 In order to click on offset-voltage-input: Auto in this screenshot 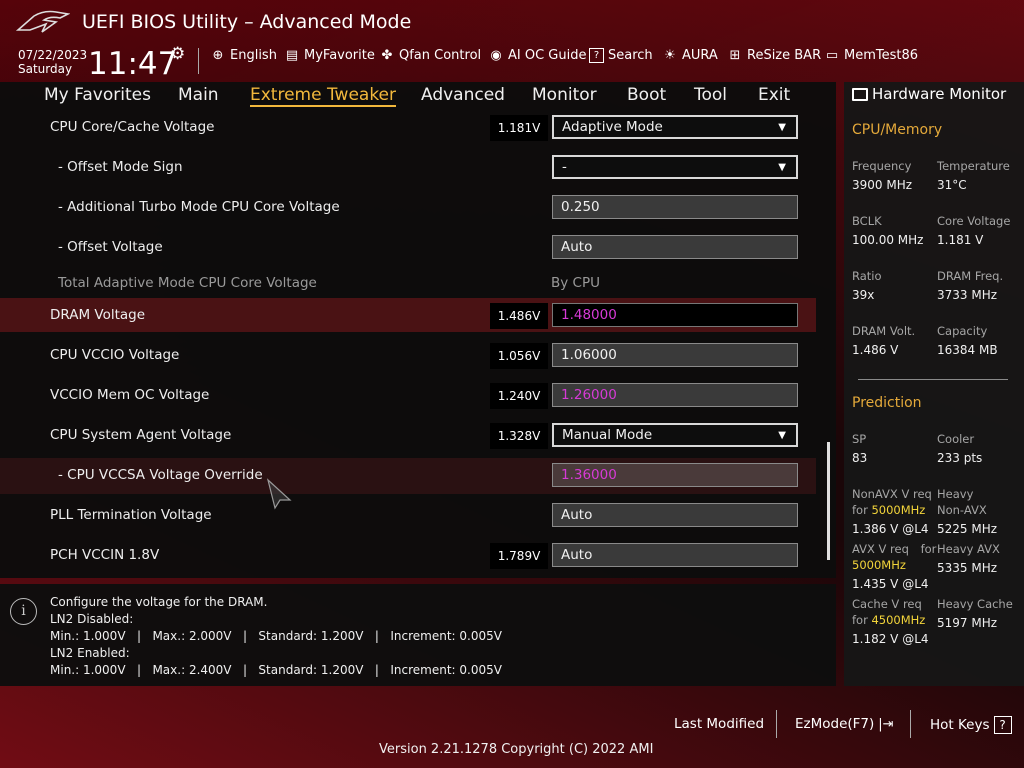, I will do `click(675, 247)`.